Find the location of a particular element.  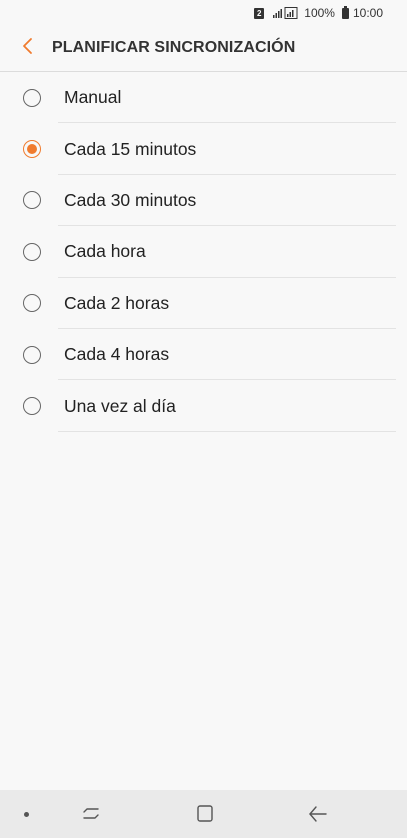

option-every-30-minutes: Cada 30 minutos is located at coordinates (203, 201).